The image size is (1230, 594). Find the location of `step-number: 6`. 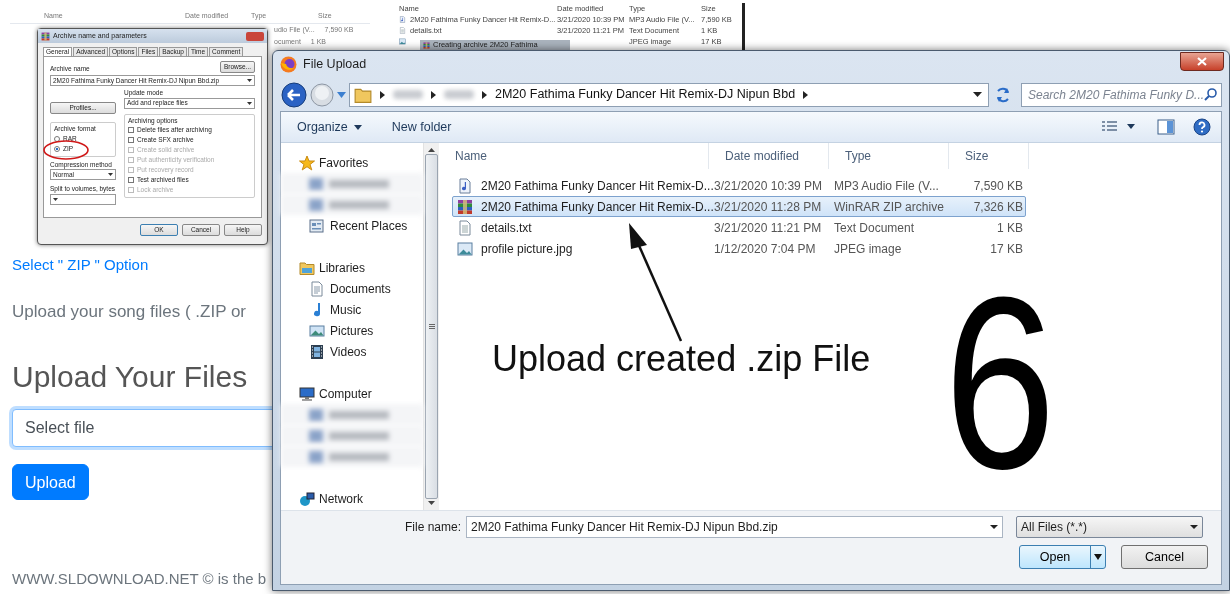

step-number: 6 is located at coordinates (1000, 383).